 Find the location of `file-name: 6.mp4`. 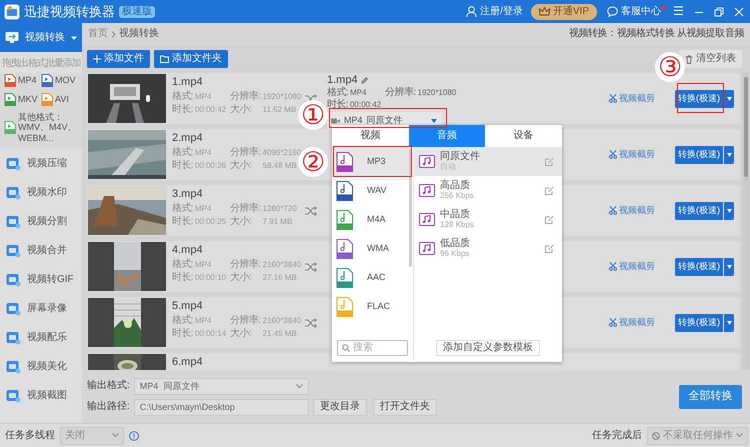

file-name: 6.mp4 is located at coordinates (188, 363).